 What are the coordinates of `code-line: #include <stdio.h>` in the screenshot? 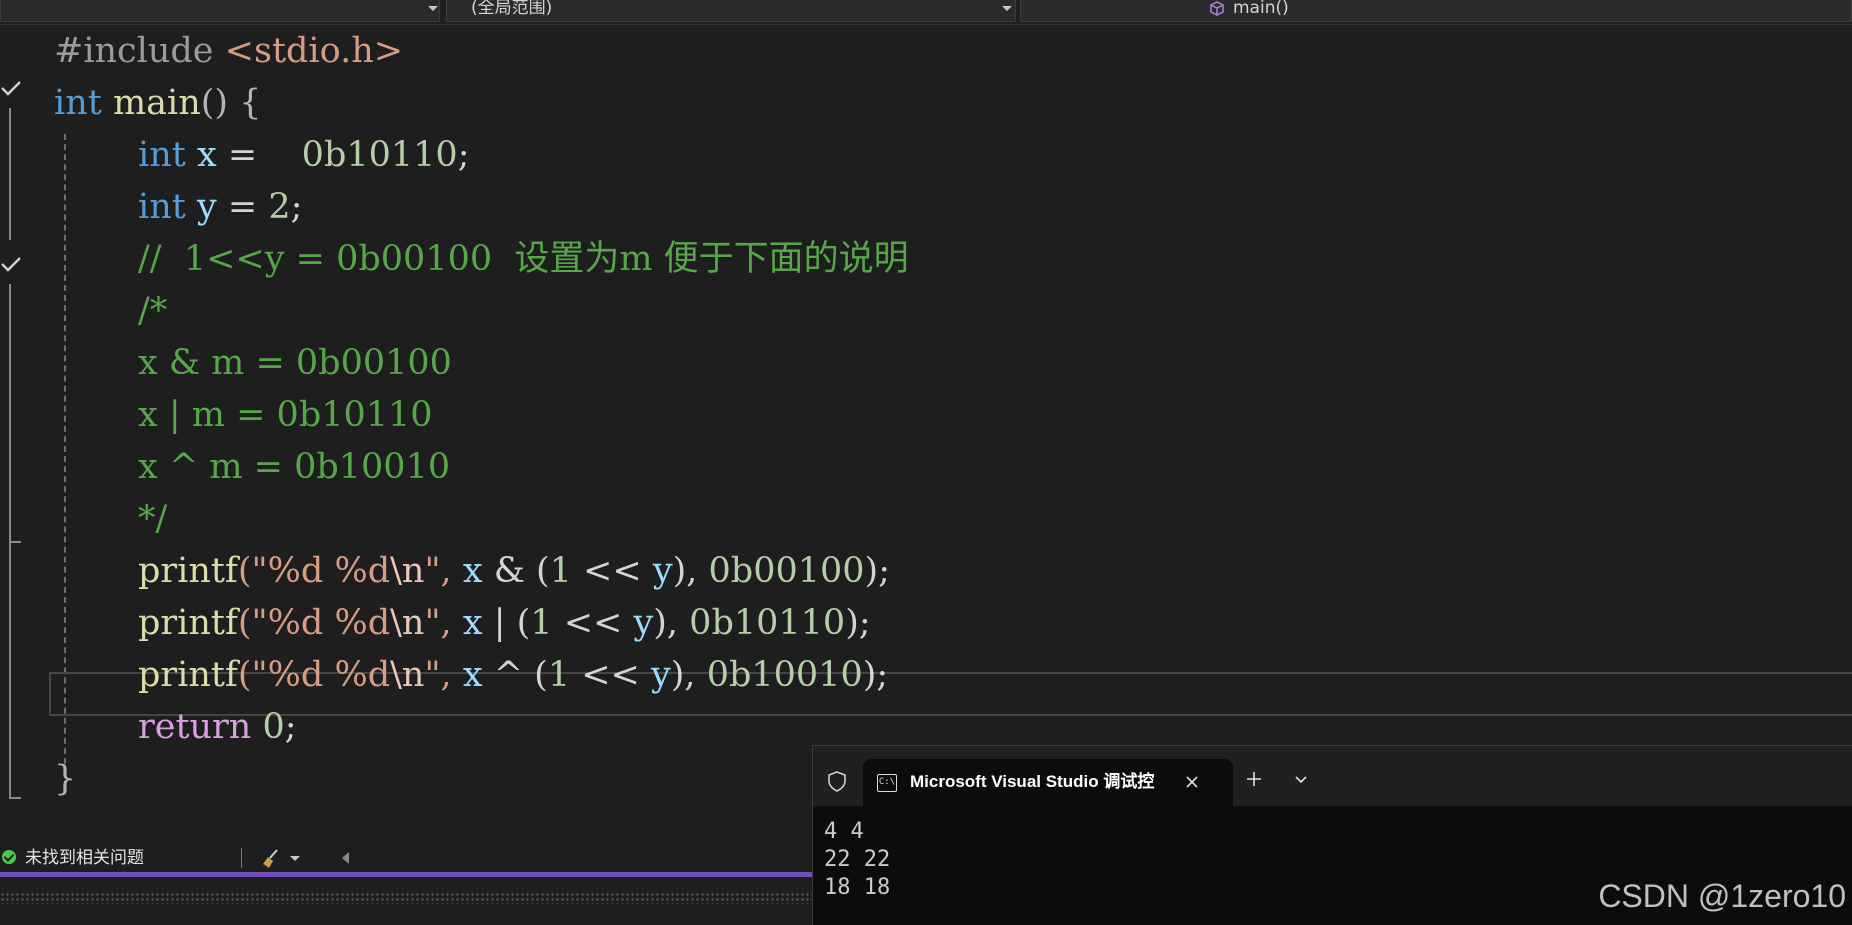 It's located at (228, 51).